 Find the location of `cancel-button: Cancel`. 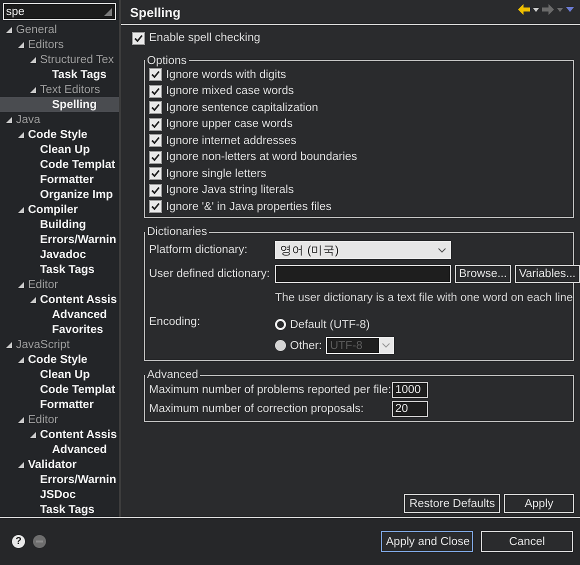

cancel-button: Cancel is located at coordinates (527, 541).